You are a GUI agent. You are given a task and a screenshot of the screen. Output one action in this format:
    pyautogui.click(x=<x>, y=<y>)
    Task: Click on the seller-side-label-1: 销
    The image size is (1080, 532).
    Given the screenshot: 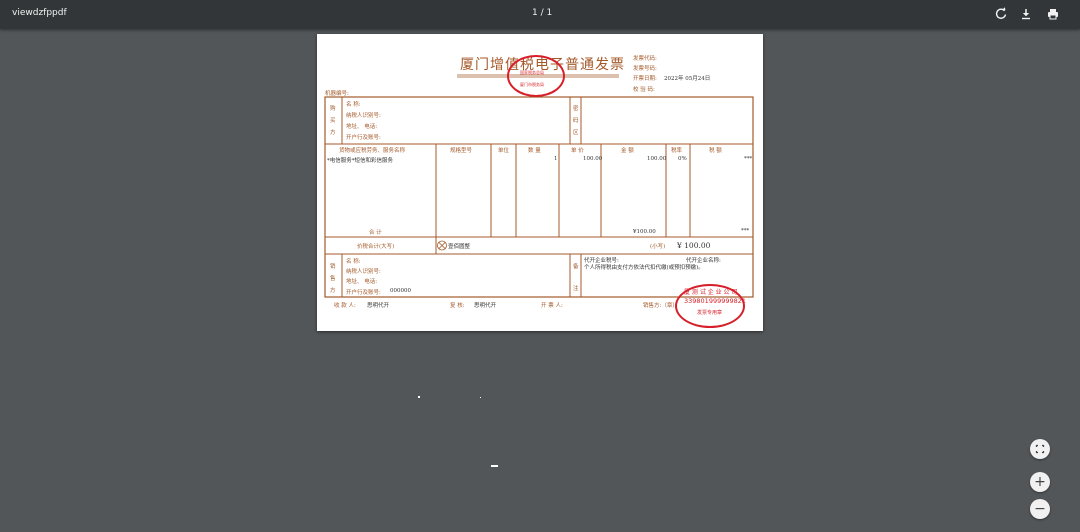 What is the action you would take?
    pyautogui.click(x=333, y=267)
    